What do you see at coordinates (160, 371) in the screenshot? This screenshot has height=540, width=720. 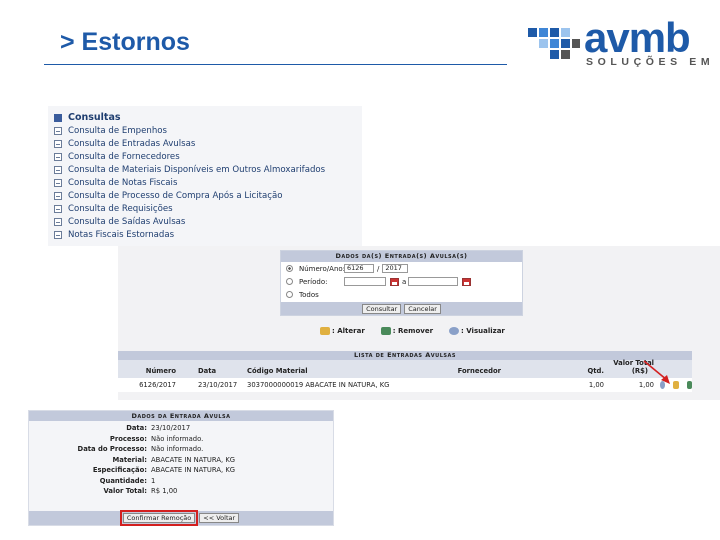 I see `col-numero: Número` at bounding box center [160, 371].